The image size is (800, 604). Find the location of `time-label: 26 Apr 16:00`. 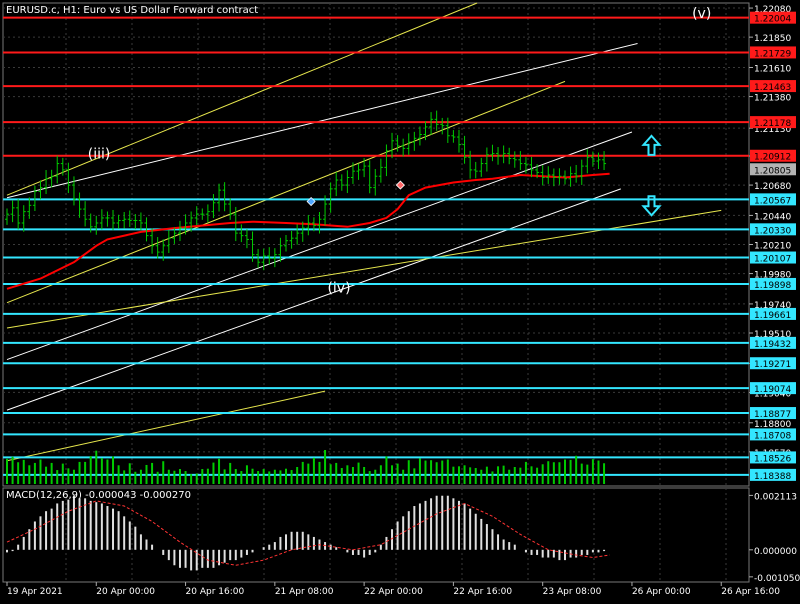

time-label: 26 Apr 16:00 is located at coordinates (750, 592).